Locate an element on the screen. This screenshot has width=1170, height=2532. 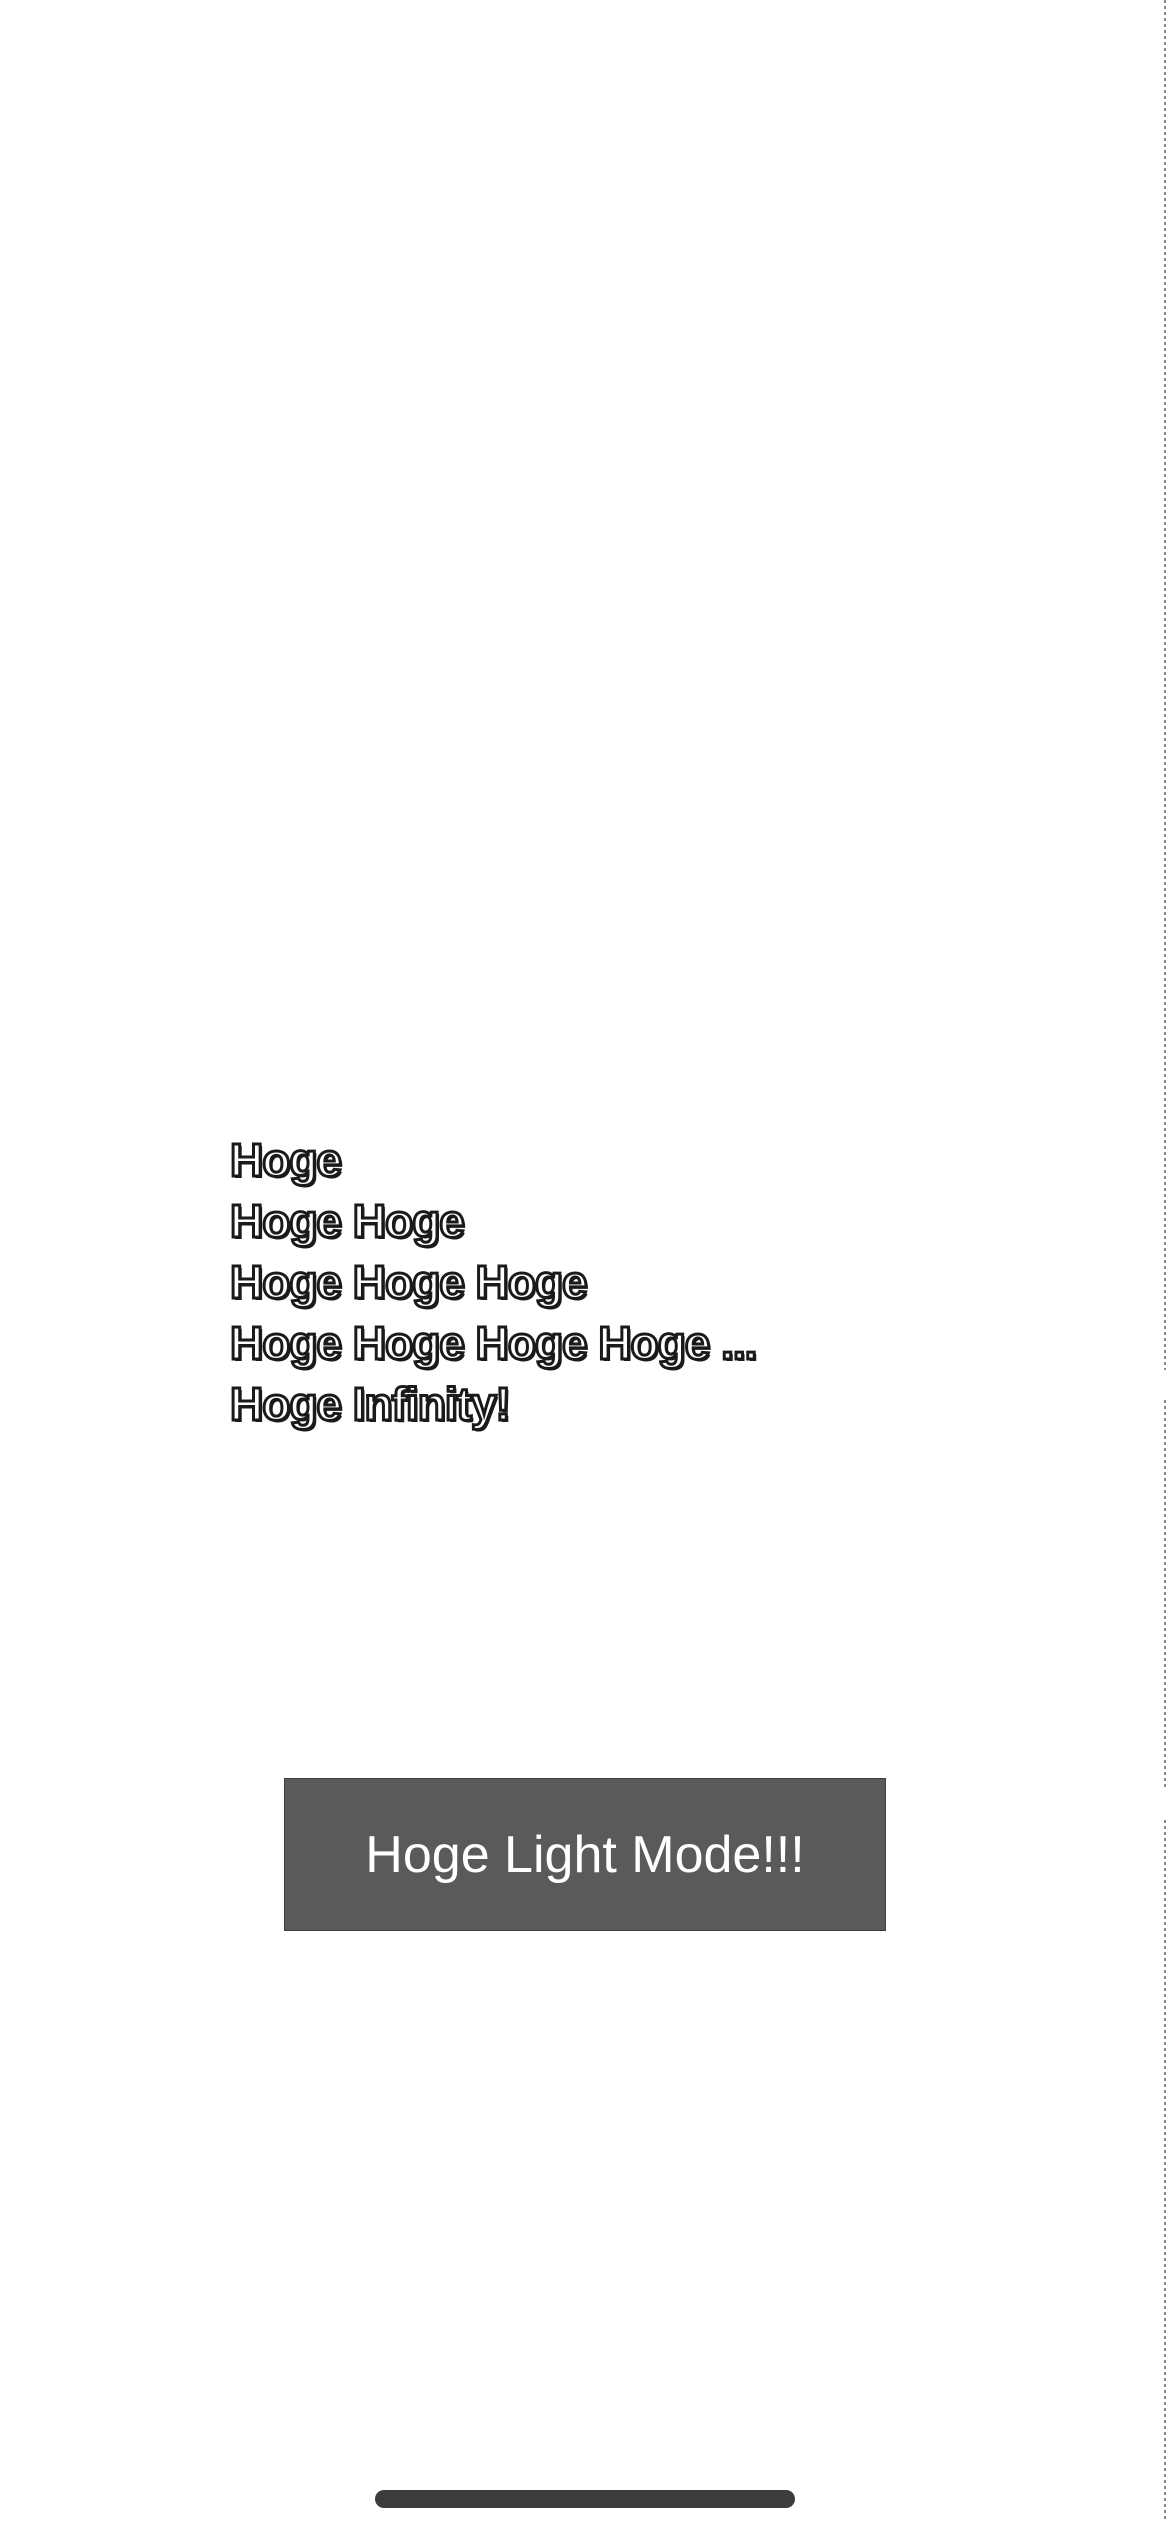
text-line-2: Hoge Hoge is located at coordinates (348, 1221).